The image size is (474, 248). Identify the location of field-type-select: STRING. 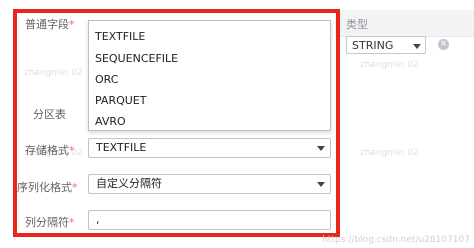
(386, 45).